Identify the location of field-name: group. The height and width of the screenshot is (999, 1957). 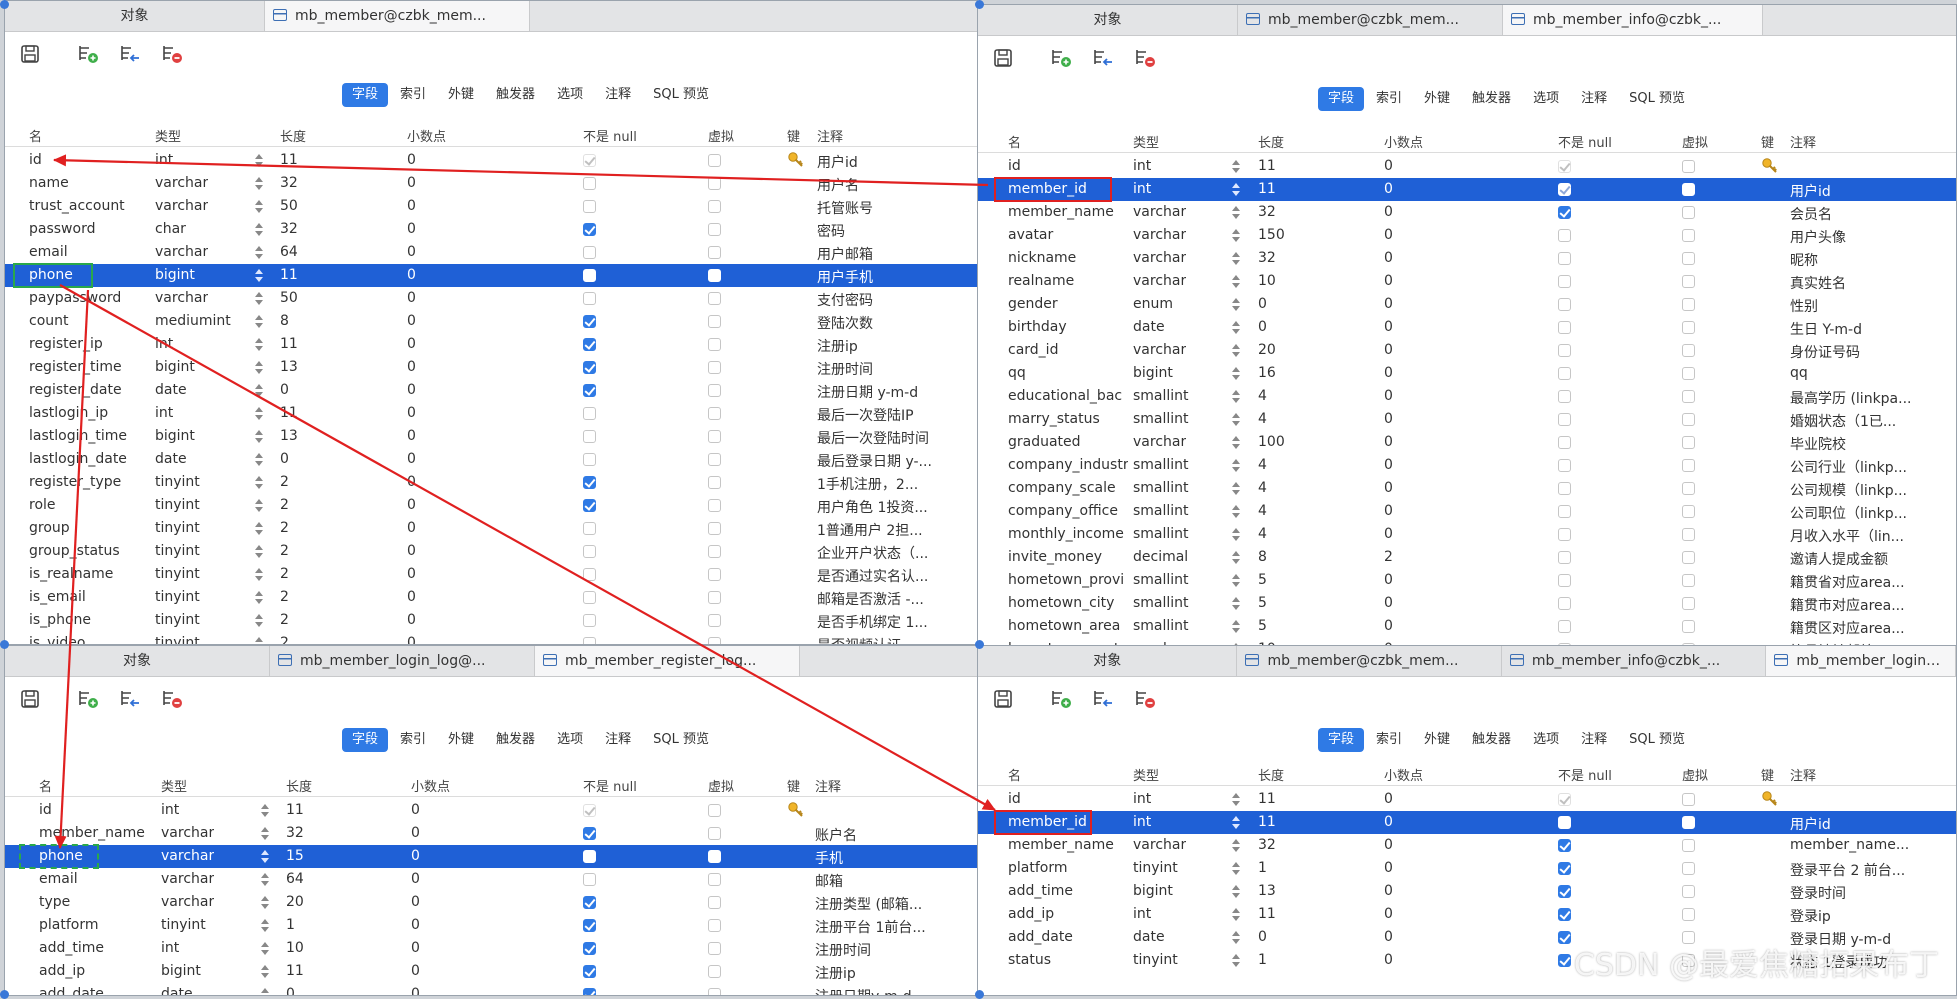
(89, 528).